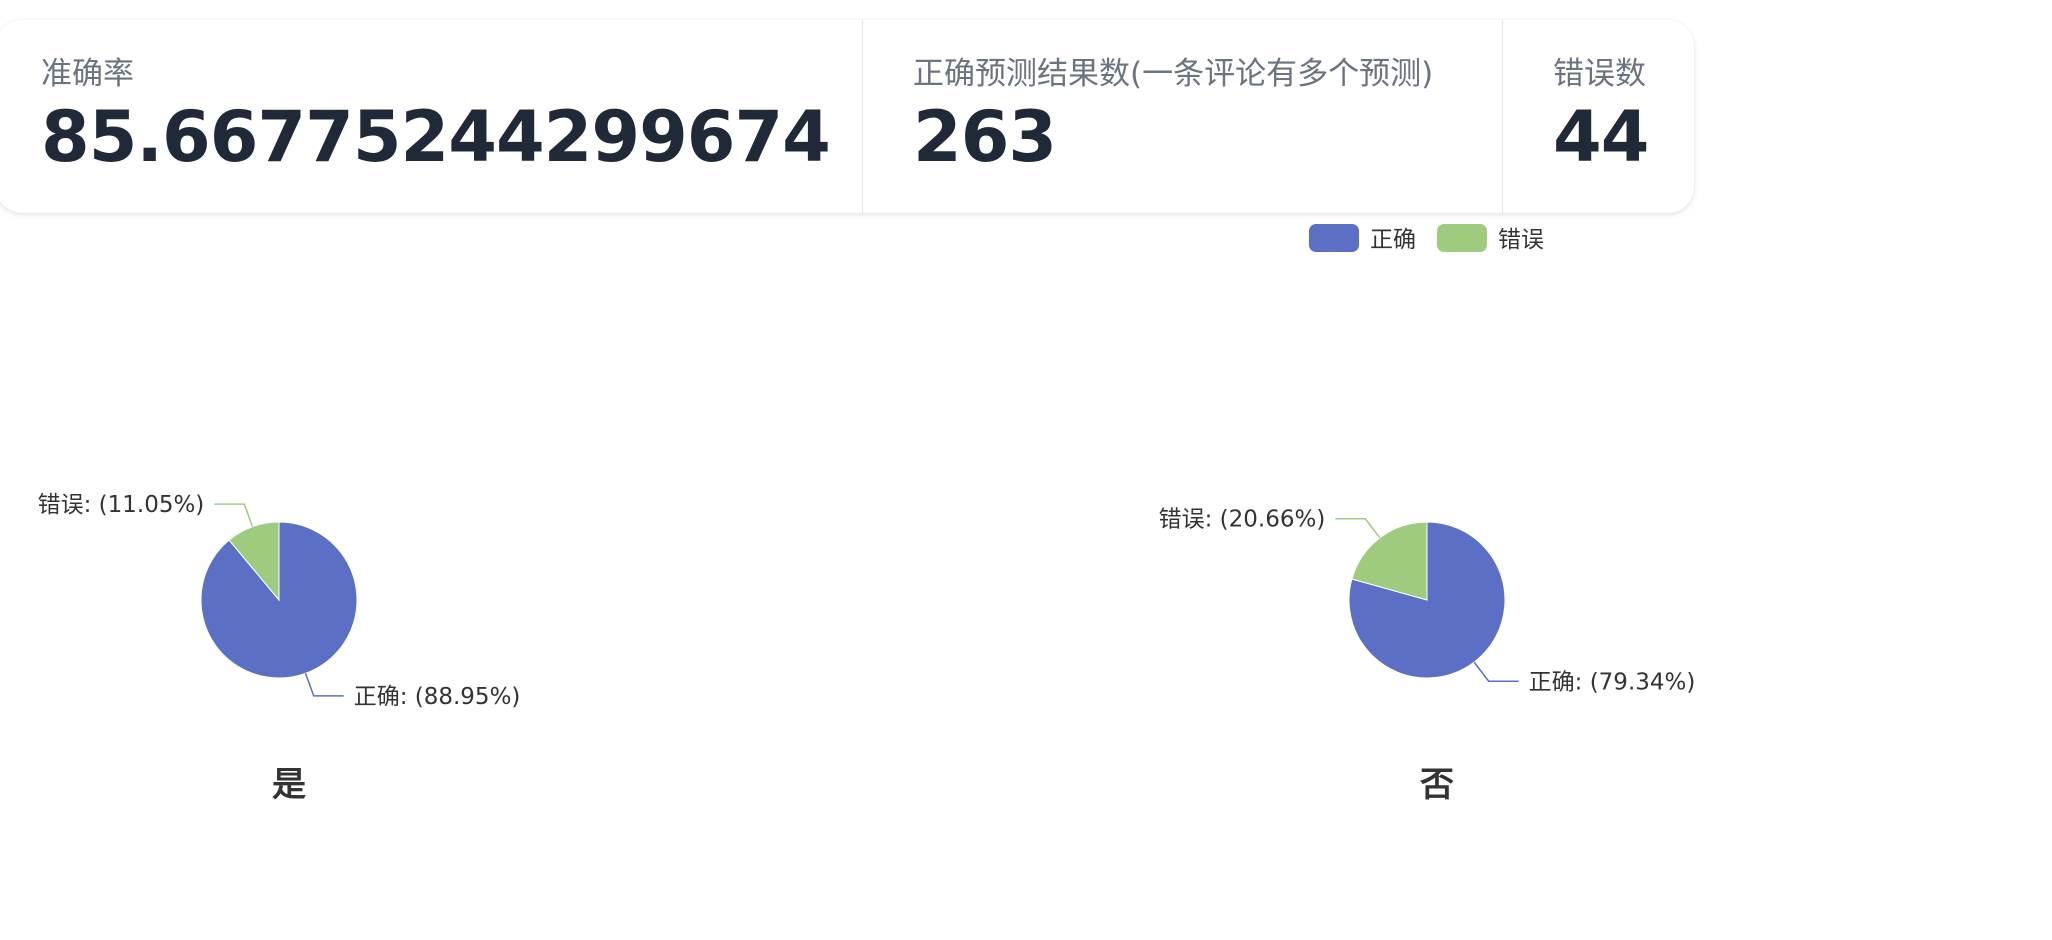 This screenshot has width=2052, height=940. I want to click on pie-chart: 正确: (88.95%) 错误: (11.05%) 是, so click(279, 648).